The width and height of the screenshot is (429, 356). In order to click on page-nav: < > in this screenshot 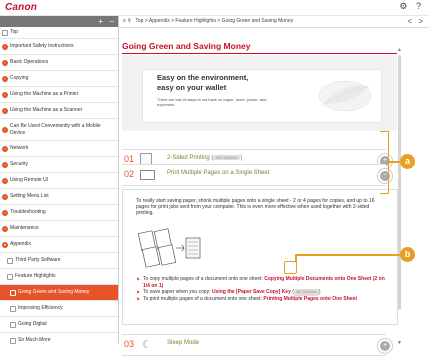, I will do `click(413, 21)`.